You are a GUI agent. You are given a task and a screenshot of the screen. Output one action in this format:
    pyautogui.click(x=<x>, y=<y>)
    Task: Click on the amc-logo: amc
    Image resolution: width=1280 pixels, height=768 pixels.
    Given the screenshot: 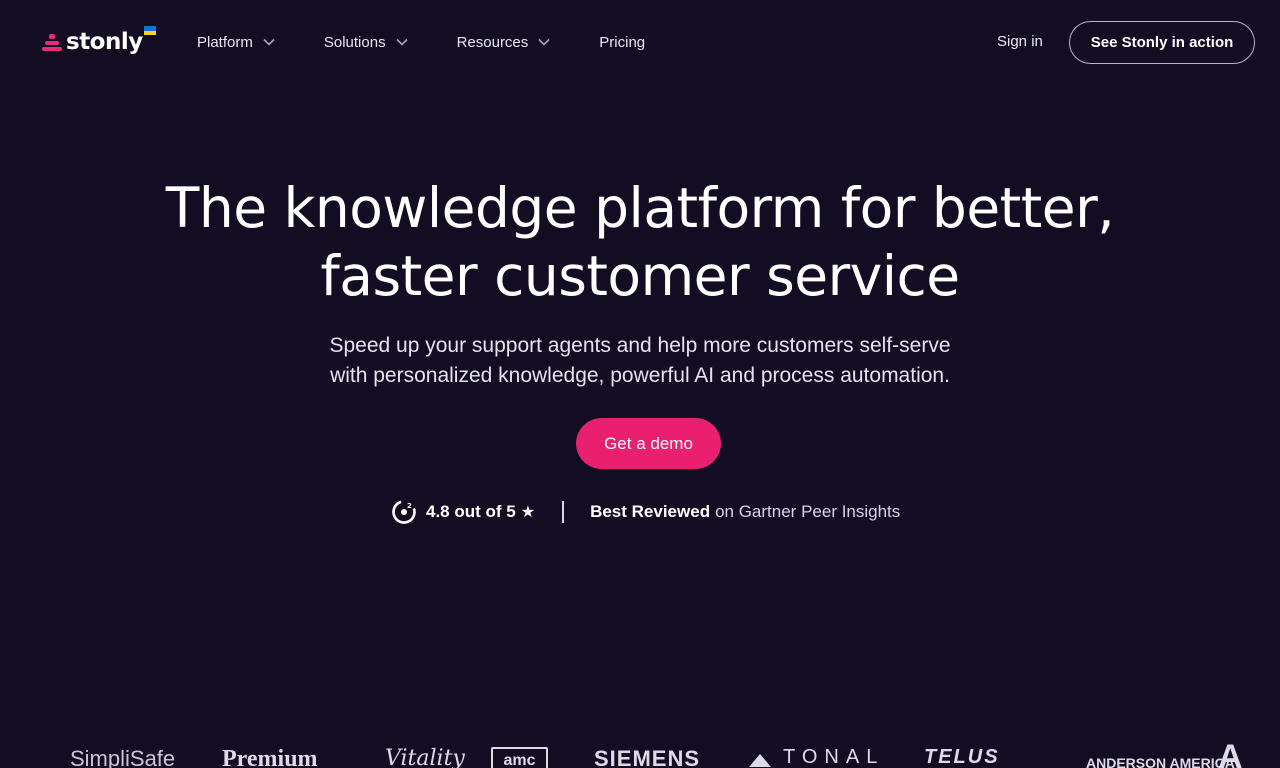 What is the action you would take?
    pyautogui.click(x=519, y=757)
    